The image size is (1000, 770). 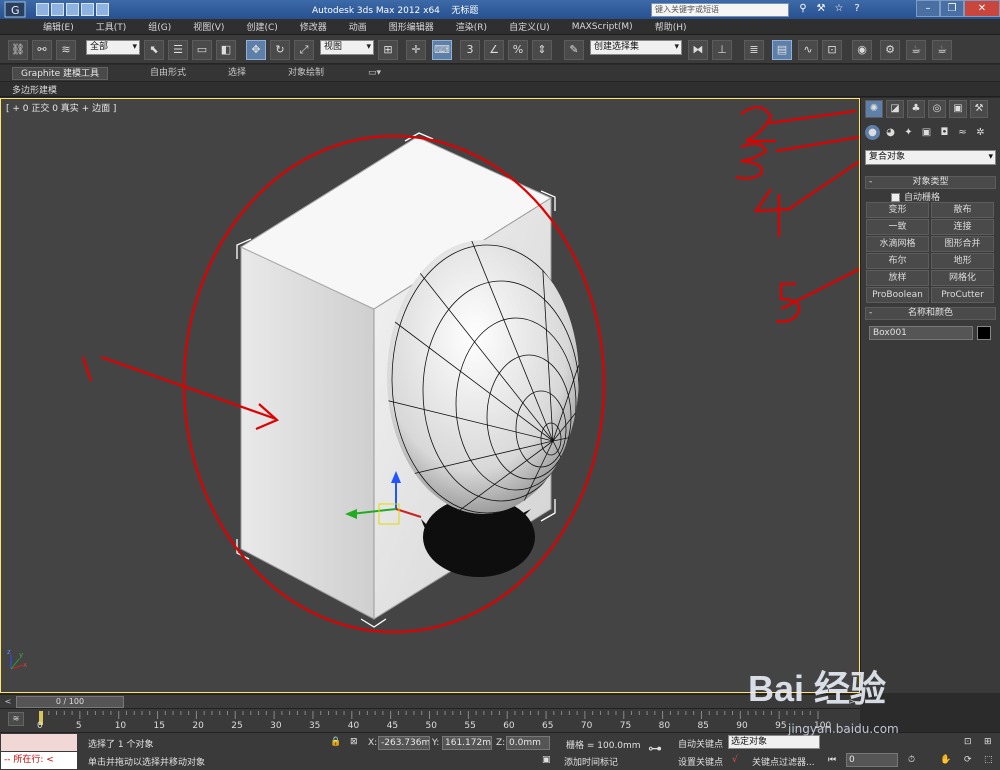 I want to click on select-object-icon: ⬉, so click(x=154, y=50).